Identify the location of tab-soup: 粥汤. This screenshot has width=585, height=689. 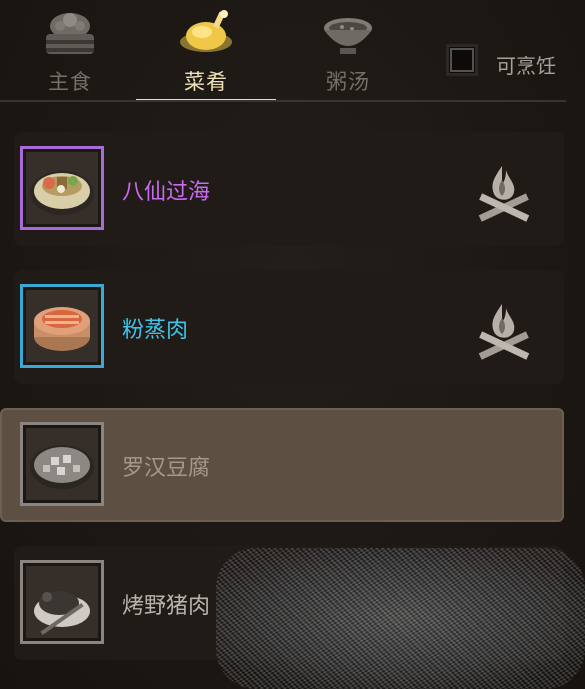
(348, 50).